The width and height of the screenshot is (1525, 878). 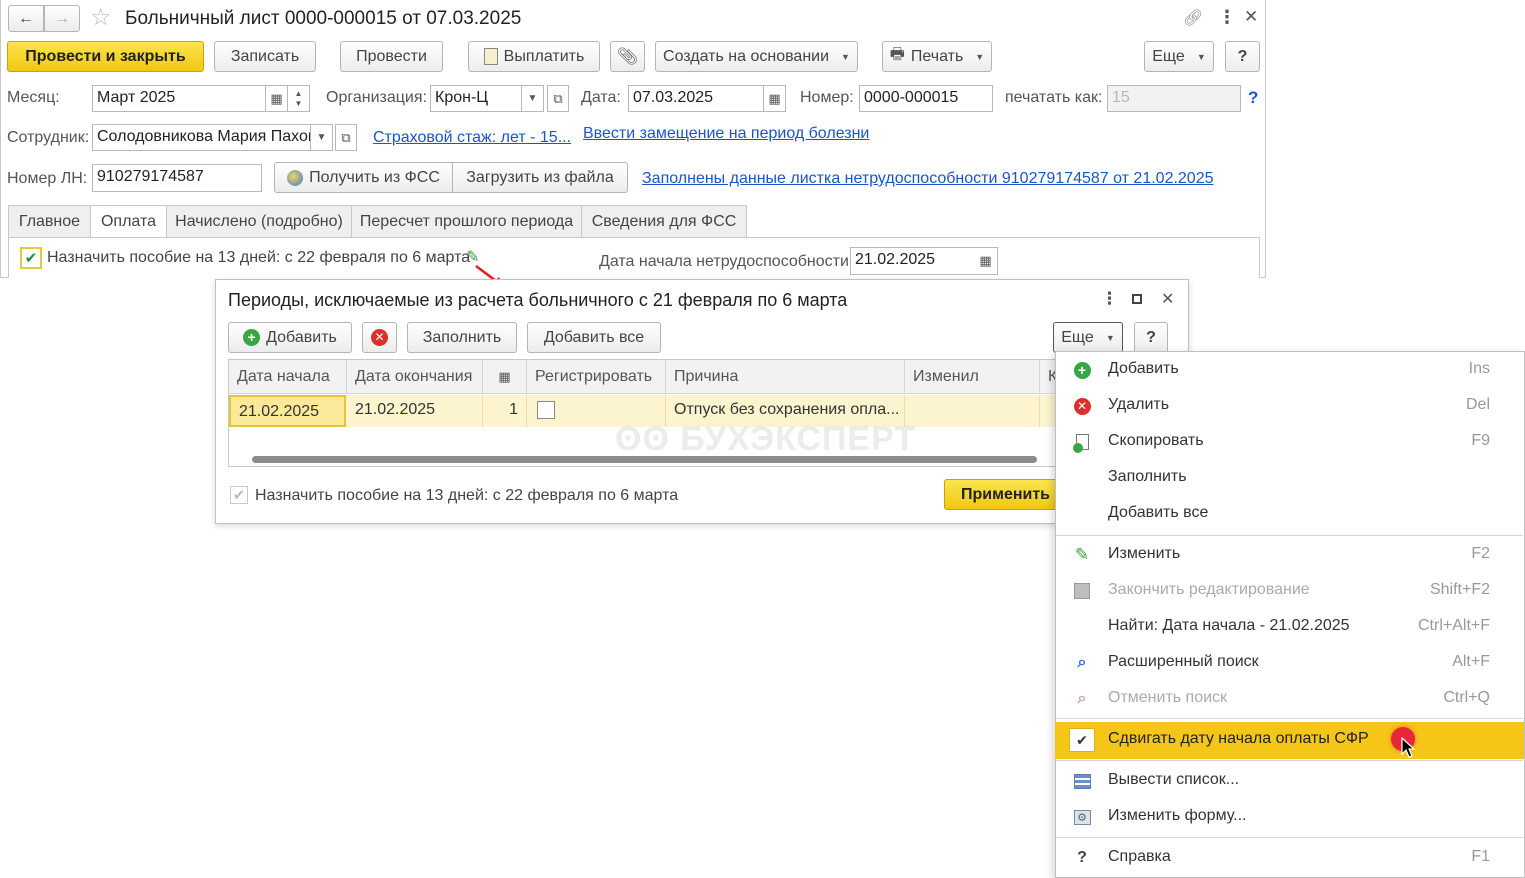 I want to click on menu-fill-label: Заполнить, so click(x=1147, y=476).